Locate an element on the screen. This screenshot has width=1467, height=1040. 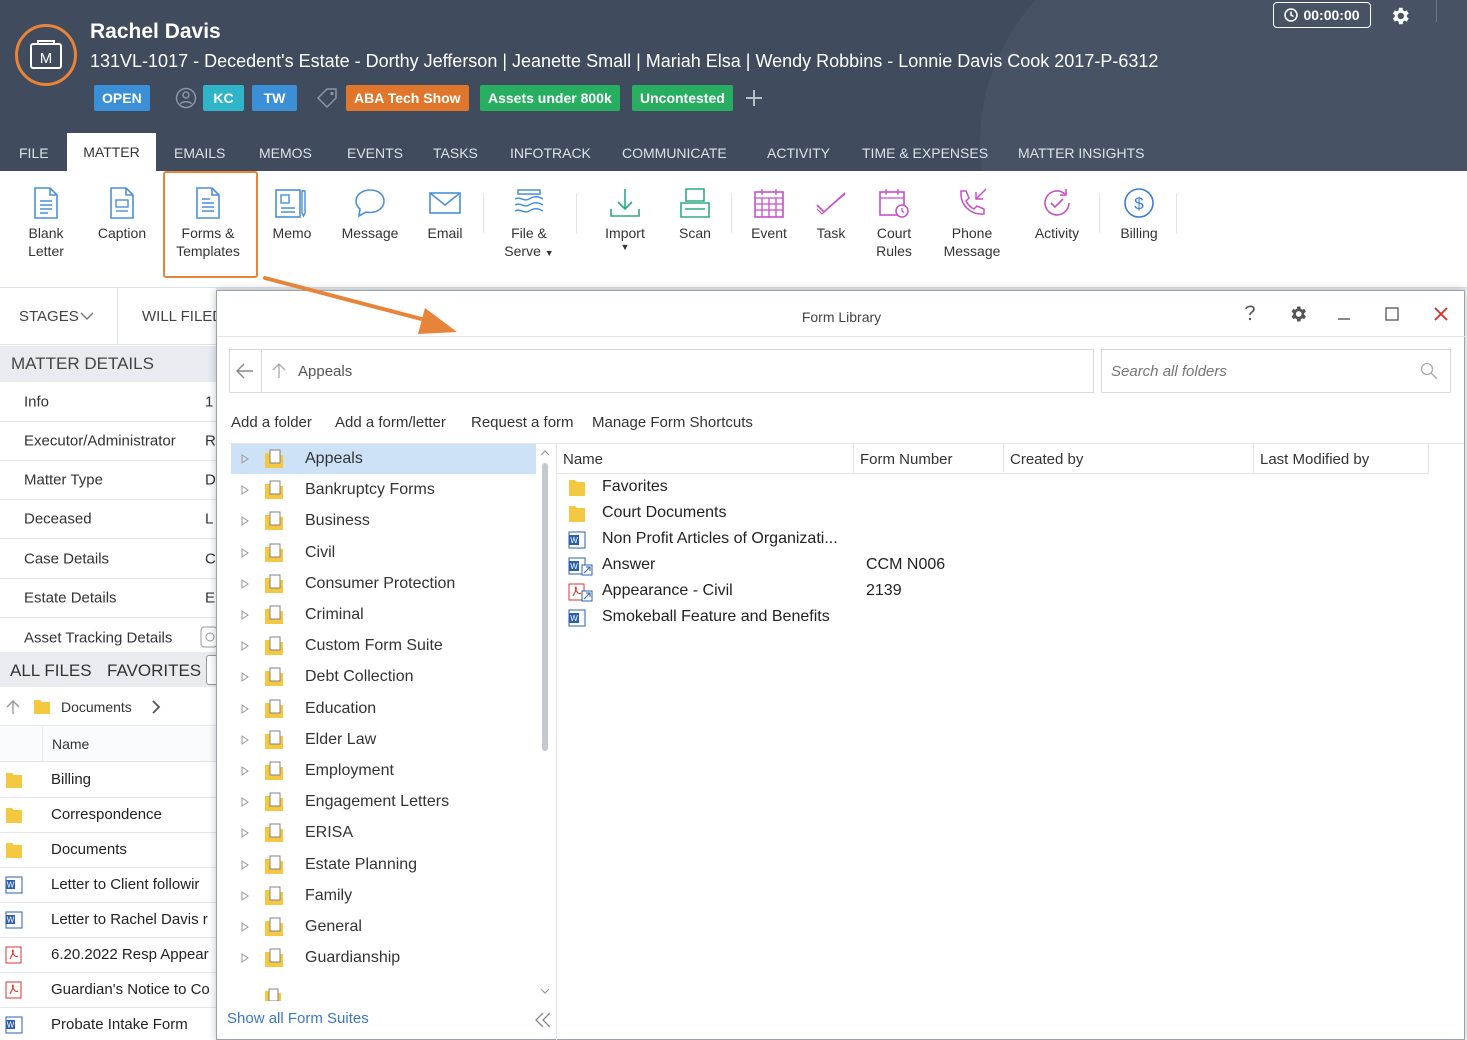
tab-matter-insights: MATTER INSIGHTS is located at coordinates (1081, 153).